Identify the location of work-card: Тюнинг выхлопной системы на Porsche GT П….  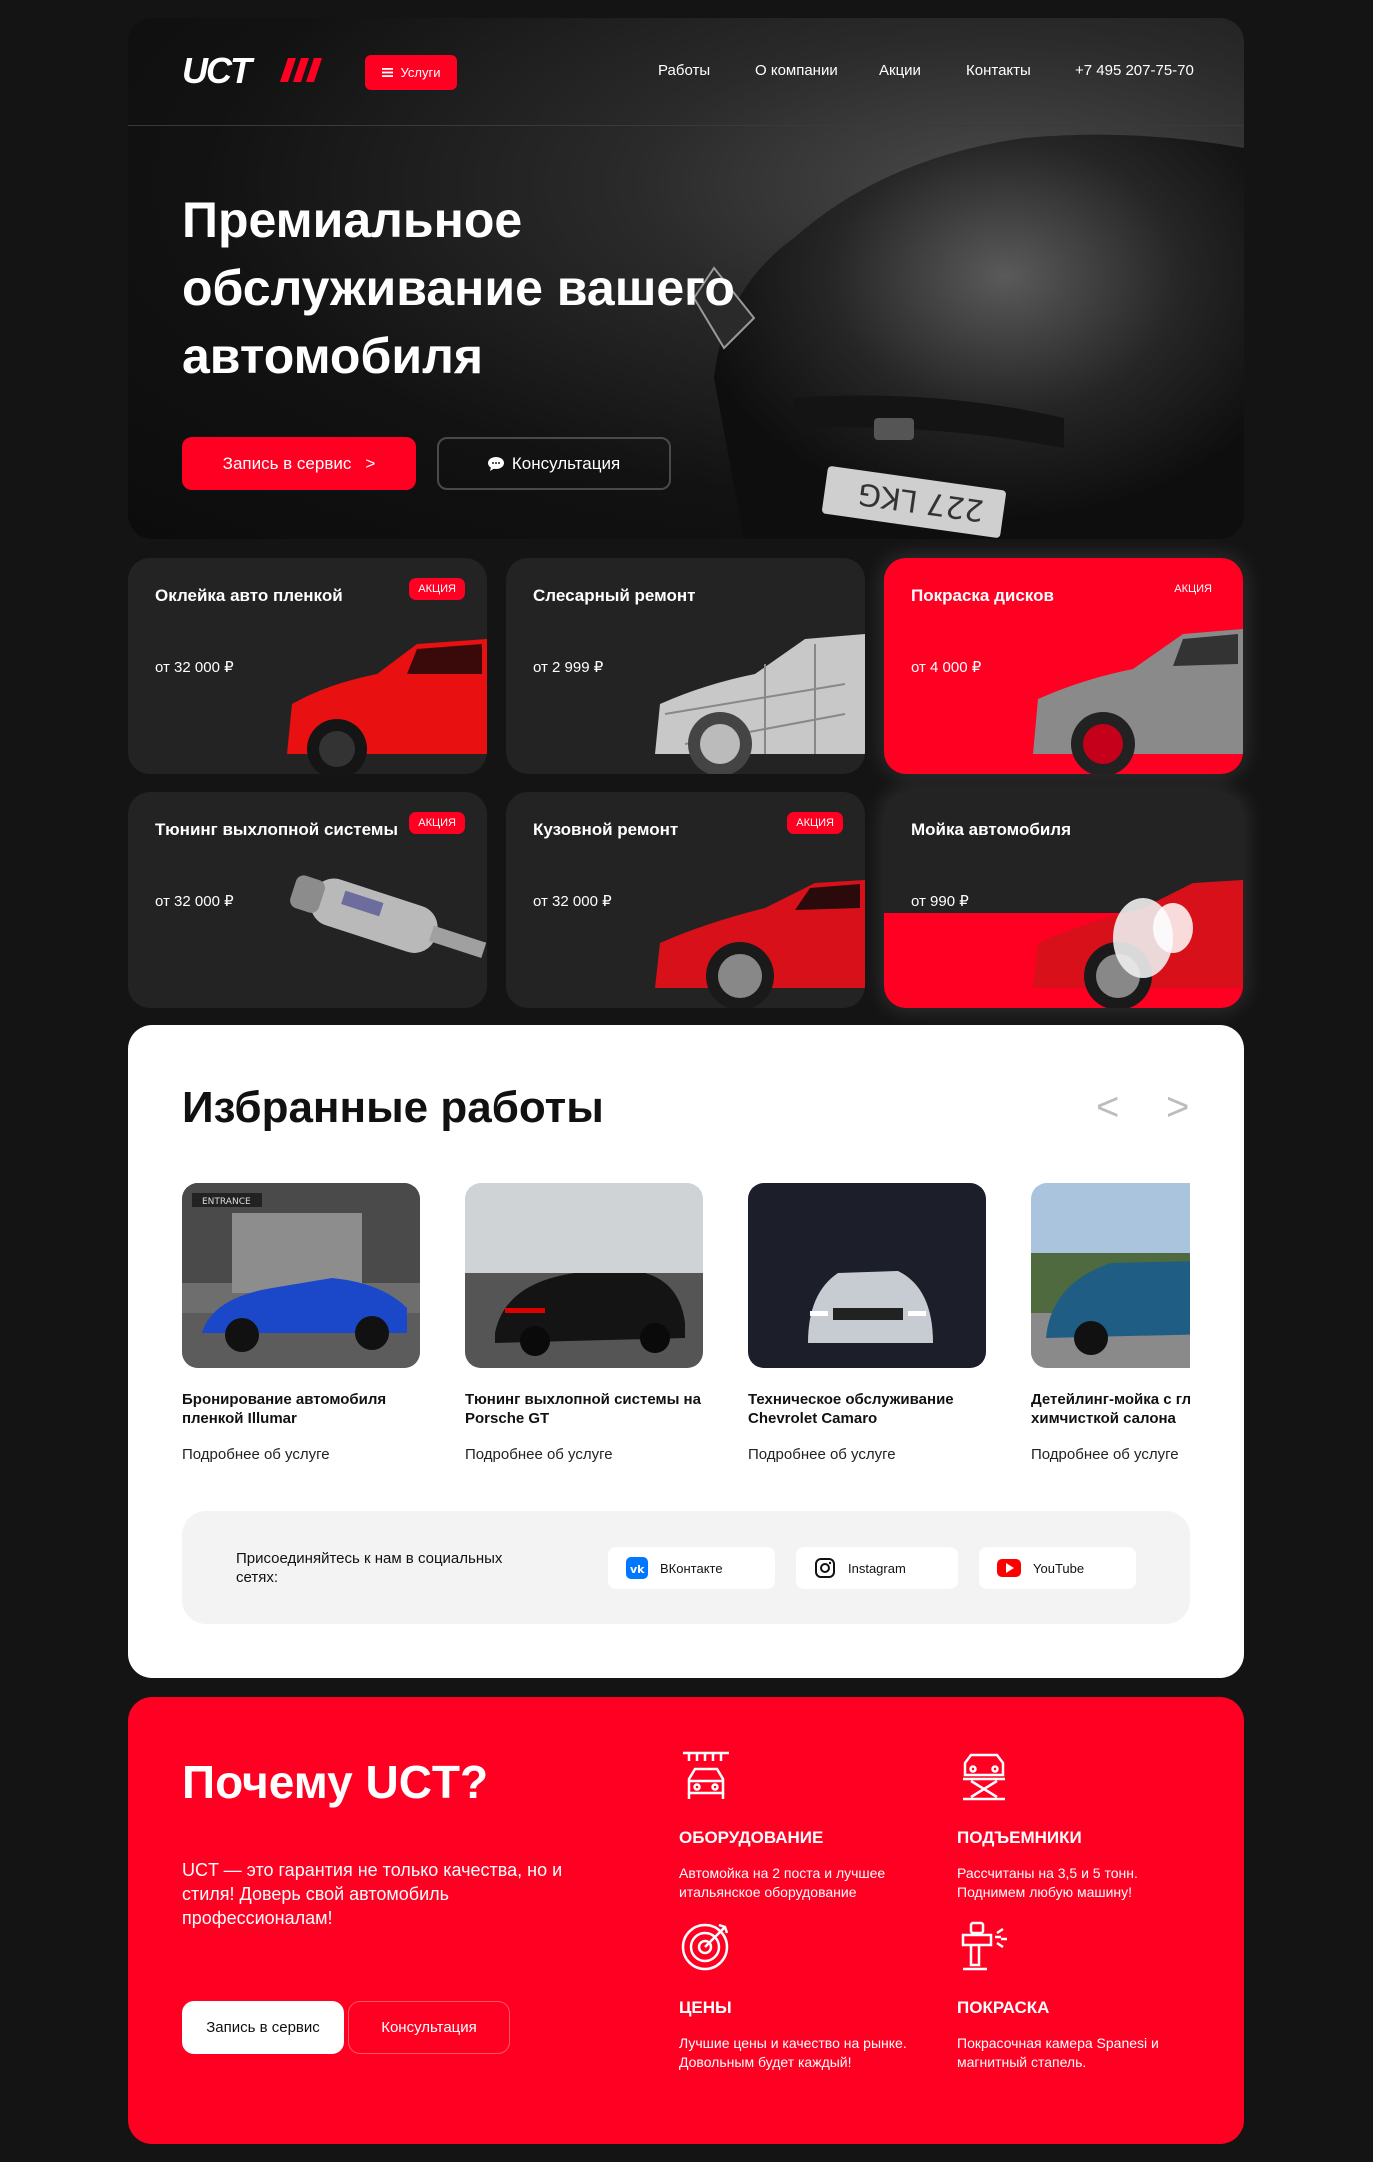
(584, 1323).